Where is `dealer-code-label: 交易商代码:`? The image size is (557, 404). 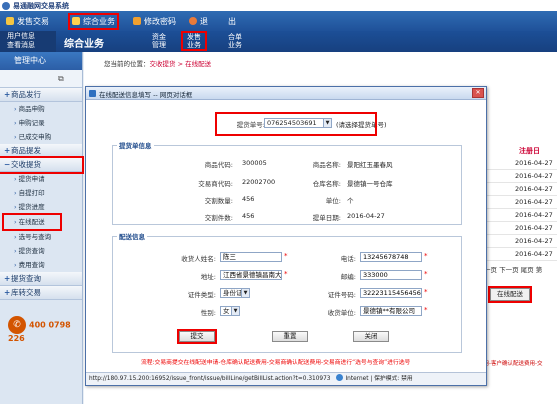
dealer-code-label: 交易商代码: is located at coordinates (215, 184).